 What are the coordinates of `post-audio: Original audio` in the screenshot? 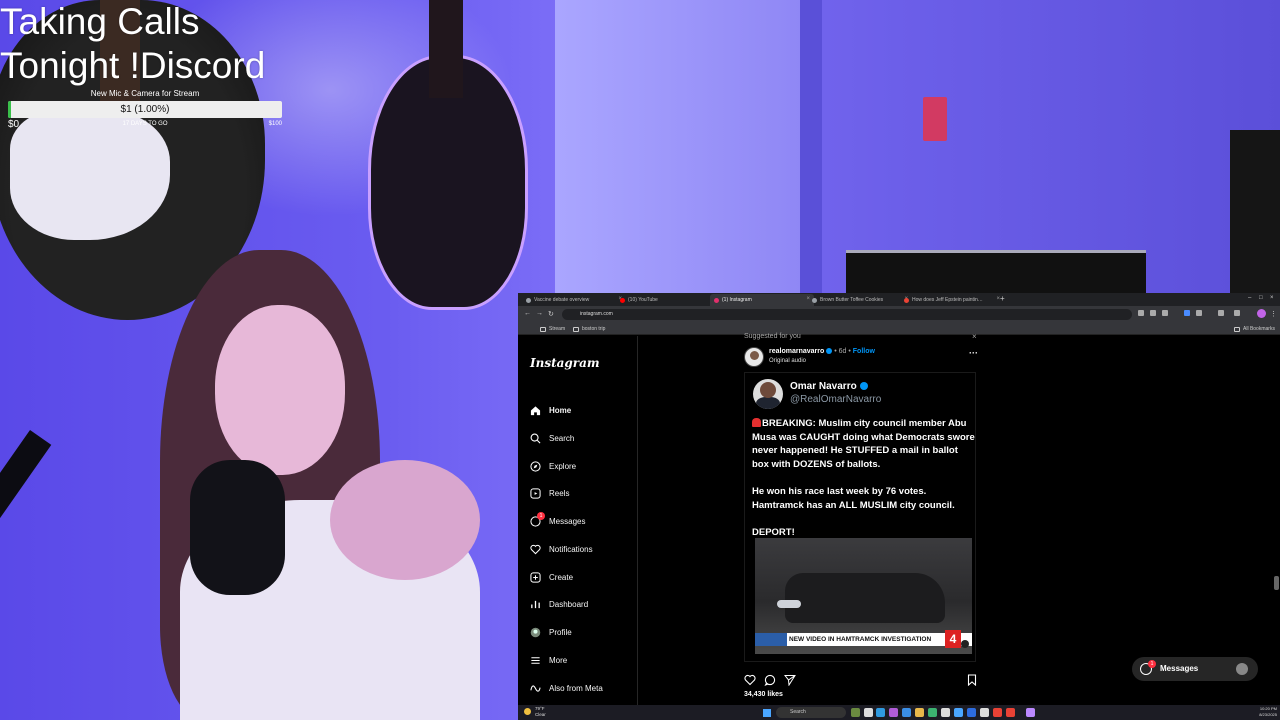 It's located at (787, 361).